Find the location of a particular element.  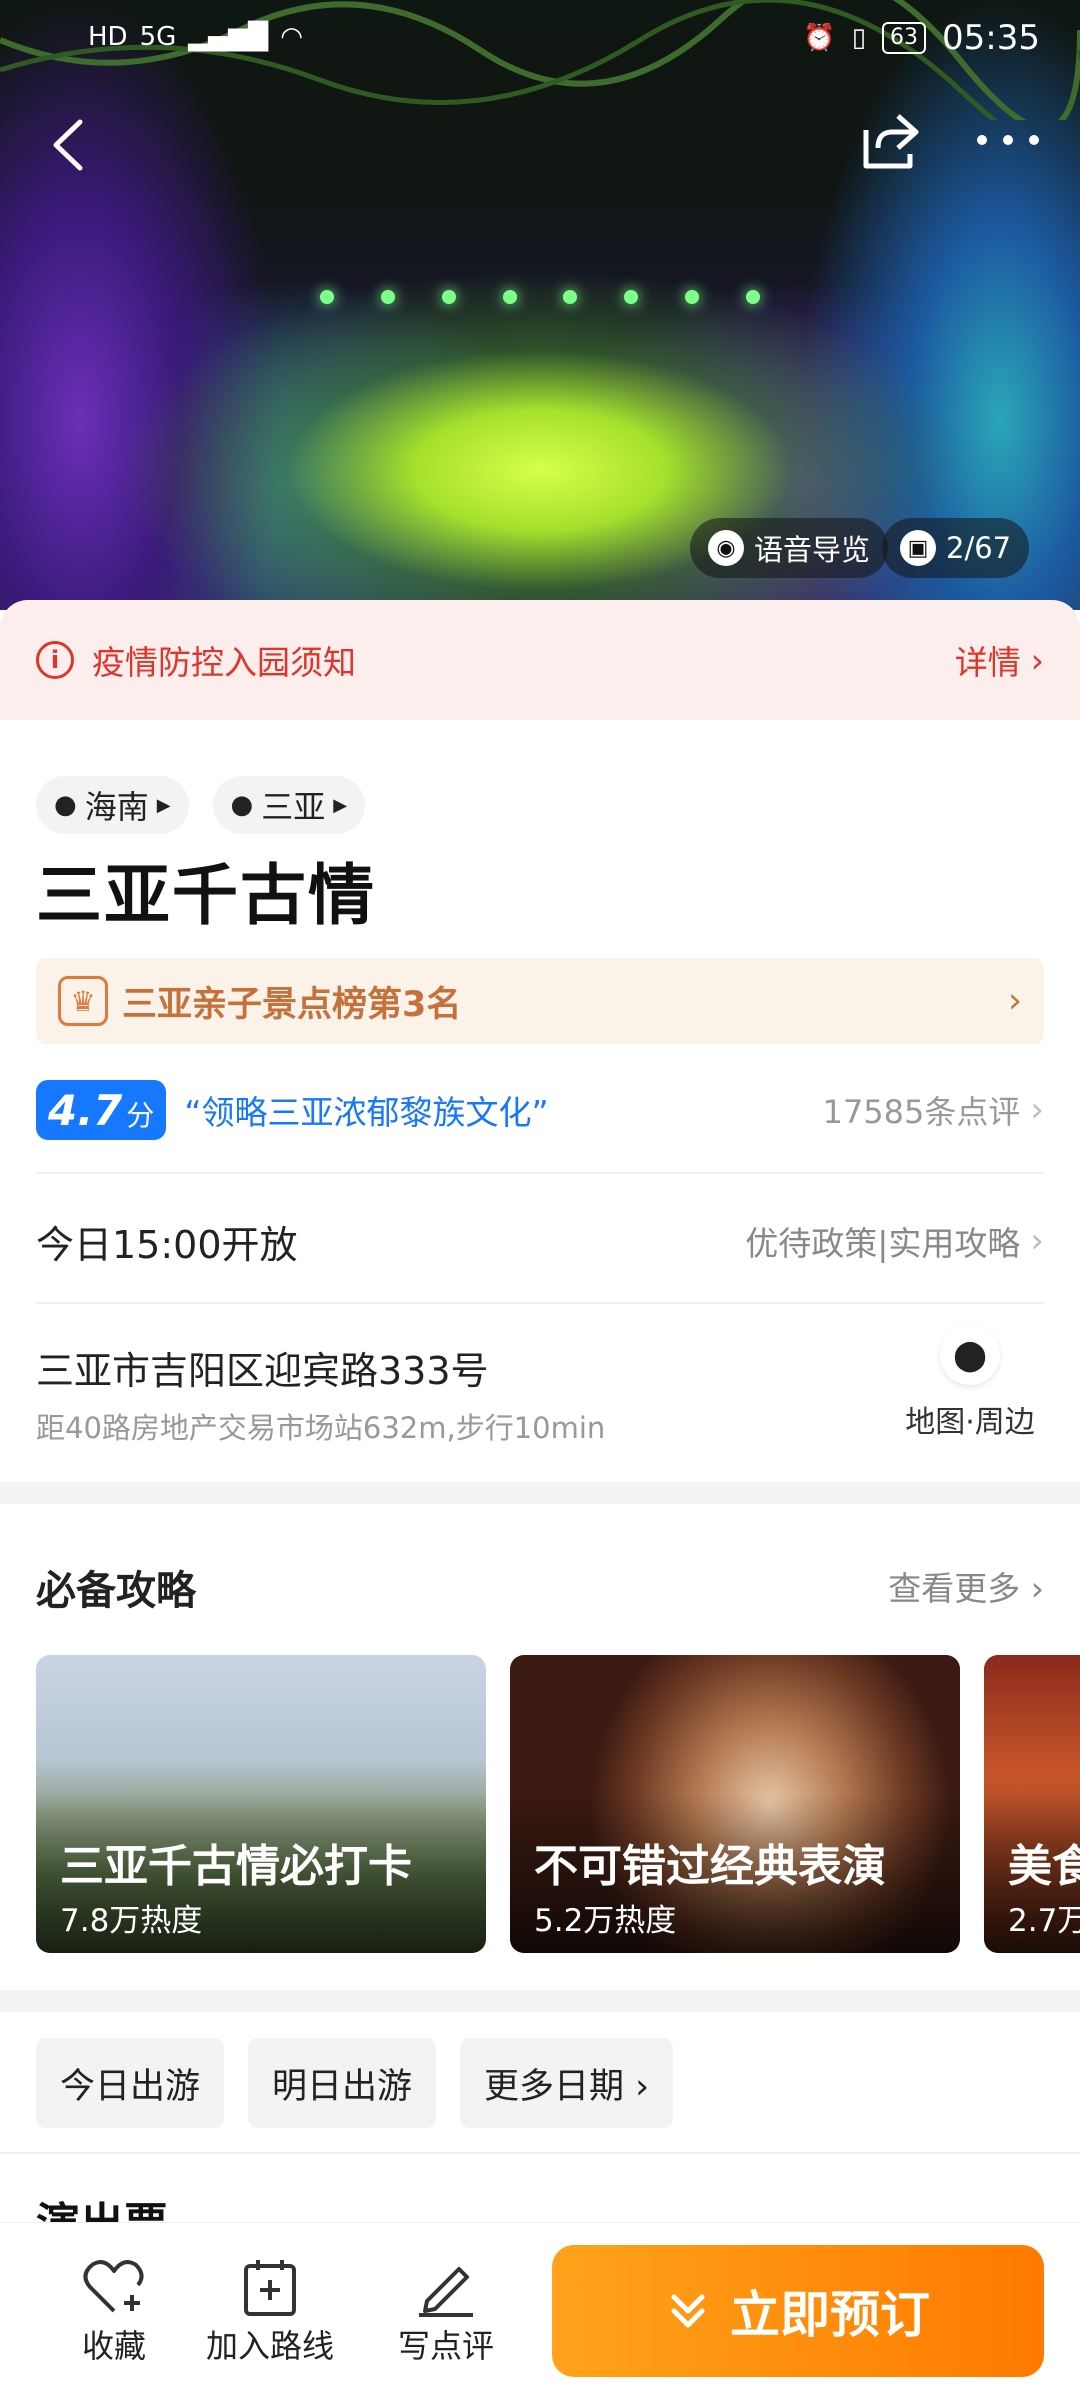

alarm-icon: ⏰ is located at coordinates (819, 38).